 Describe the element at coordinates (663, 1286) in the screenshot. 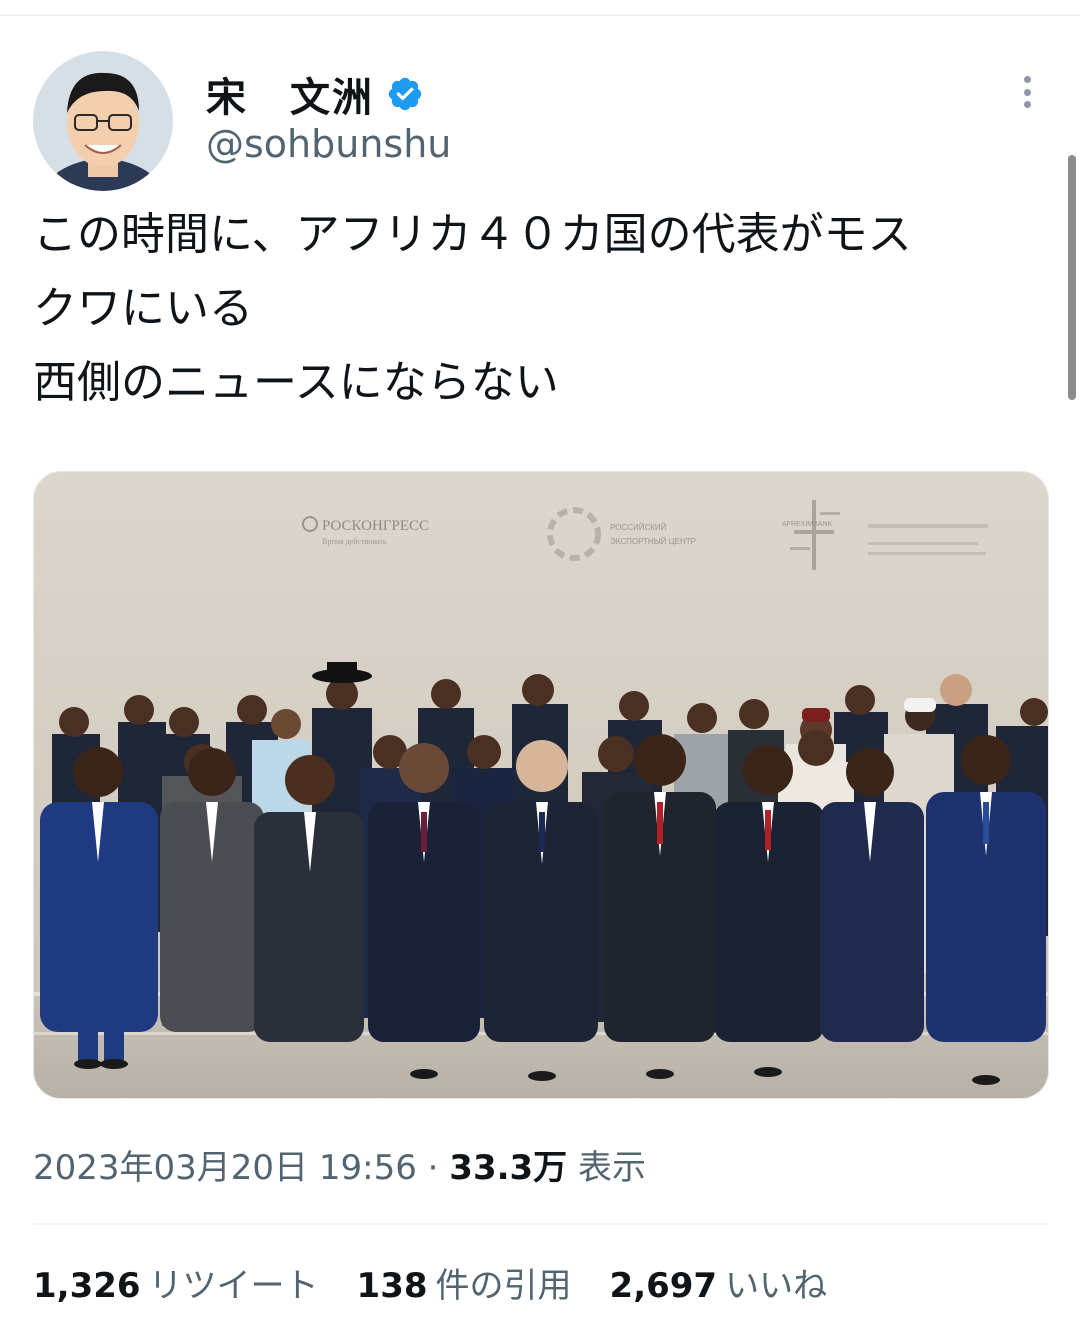

I see `like-count: 2,697` at that location.